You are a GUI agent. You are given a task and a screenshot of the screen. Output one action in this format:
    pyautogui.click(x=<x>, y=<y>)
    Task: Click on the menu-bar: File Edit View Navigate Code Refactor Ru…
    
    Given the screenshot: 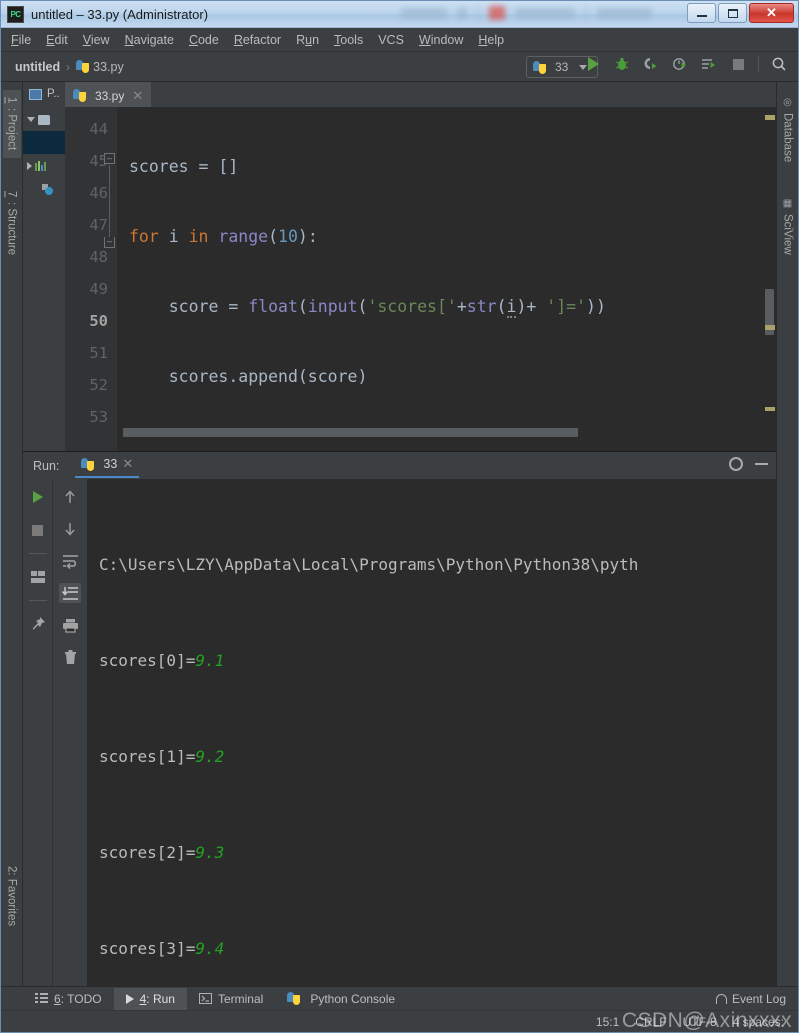 What is the action you would take?
    pyautogui.click(x=399, y=40)
    